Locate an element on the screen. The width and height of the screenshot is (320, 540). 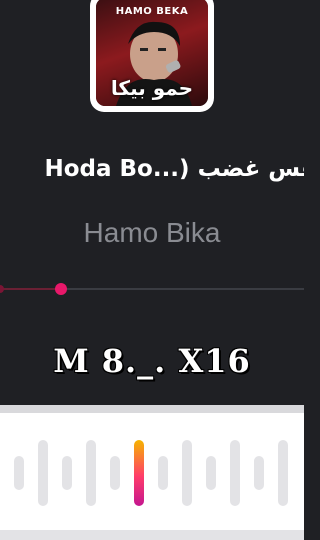
bottom-edge is located at coordinates (152, 535).